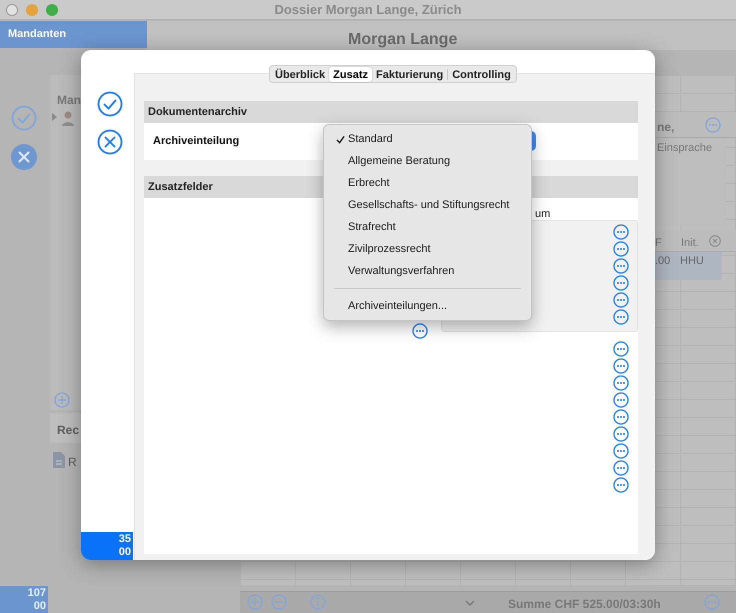 This screenshot has width=736, height=613. I want to click on section-header: Dokumentenarchiv, so click(391, 112).